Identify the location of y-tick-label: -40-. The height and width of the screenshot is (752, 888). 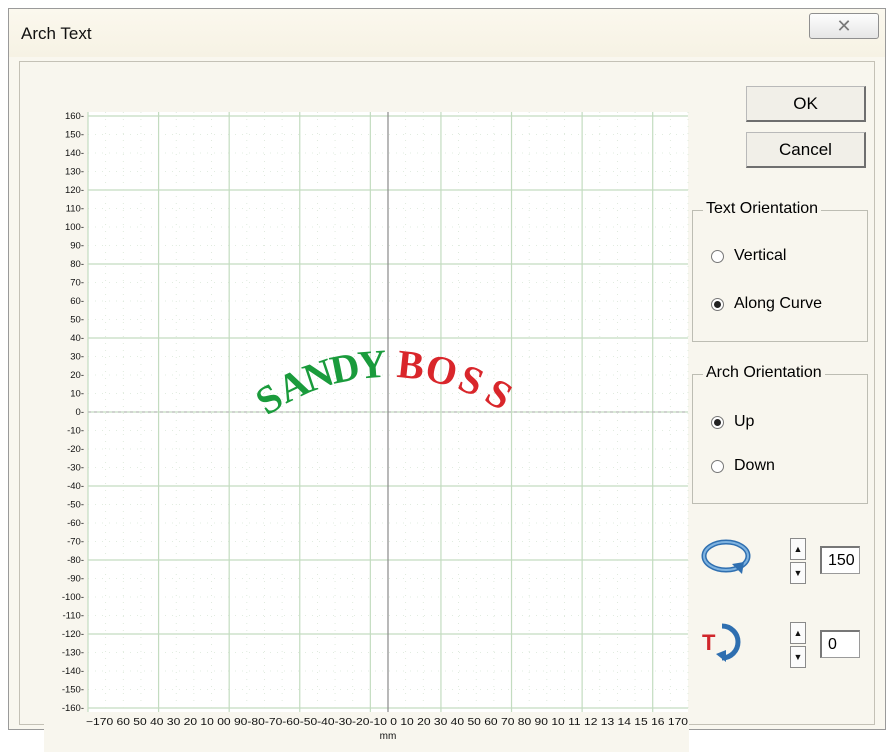
(75, 486).